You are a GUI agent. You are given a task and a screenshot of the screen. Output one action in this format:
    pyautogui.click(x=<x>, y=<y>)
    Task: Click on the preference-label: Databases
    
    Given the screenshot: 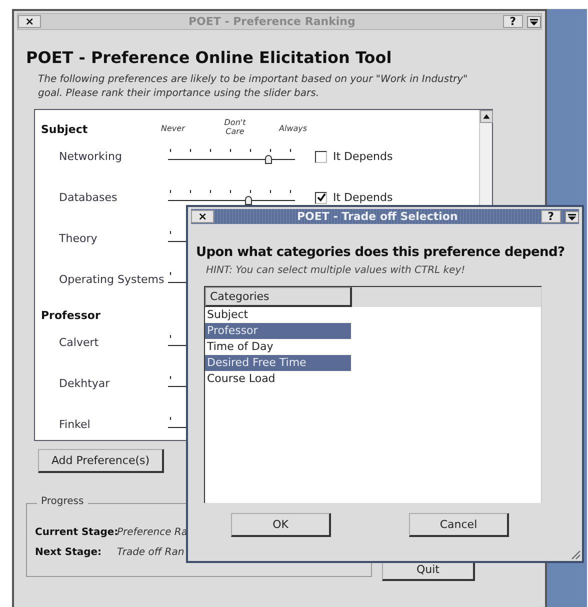 What is the action you would take?
    pyautogui.click(x=88, y=197)
    